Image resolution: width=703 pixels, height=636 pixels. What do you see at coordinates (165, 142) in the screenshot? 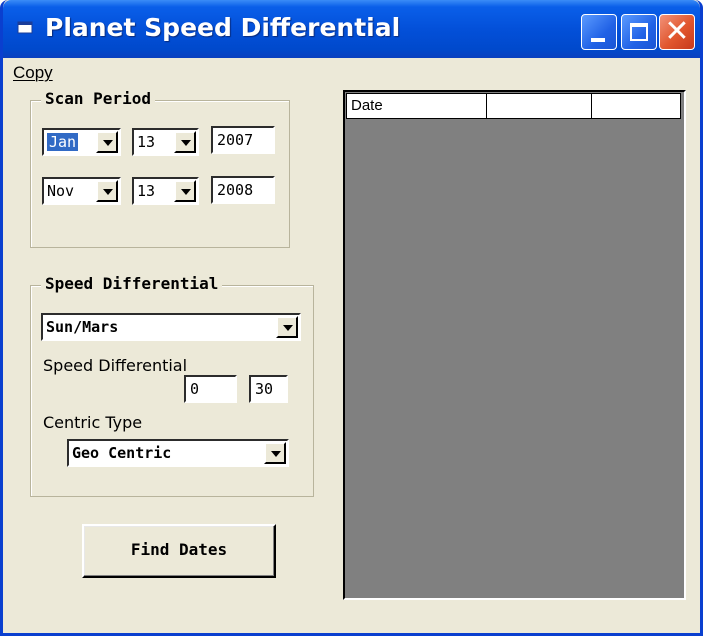
I see `start-day-select: 13` at bounding box center [165, 142].